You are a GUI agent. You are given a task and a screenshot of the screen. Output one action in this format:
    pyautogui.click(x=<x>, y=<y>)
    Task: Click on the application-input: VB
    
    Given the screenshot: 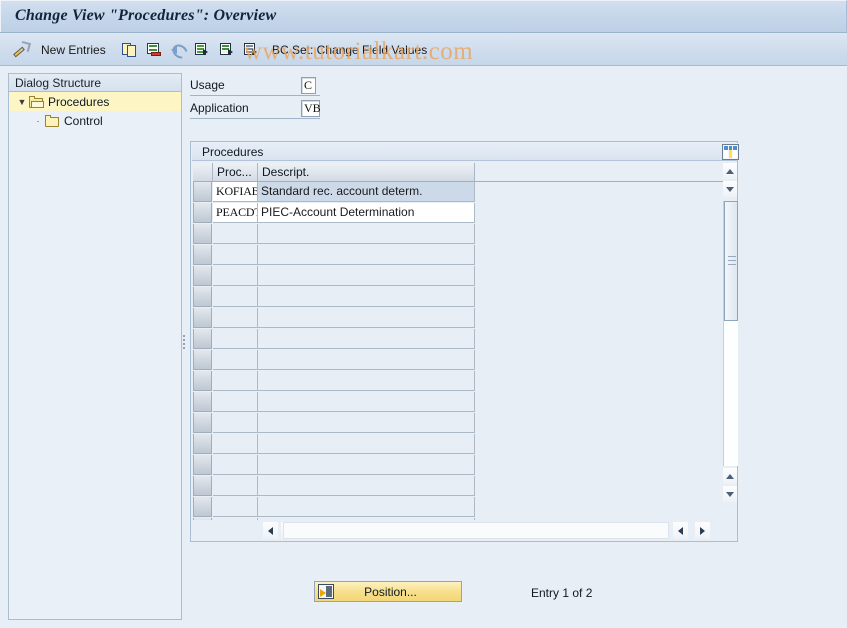 What is the action you would take?
    pyautogui.click(x=311, y=108)
    